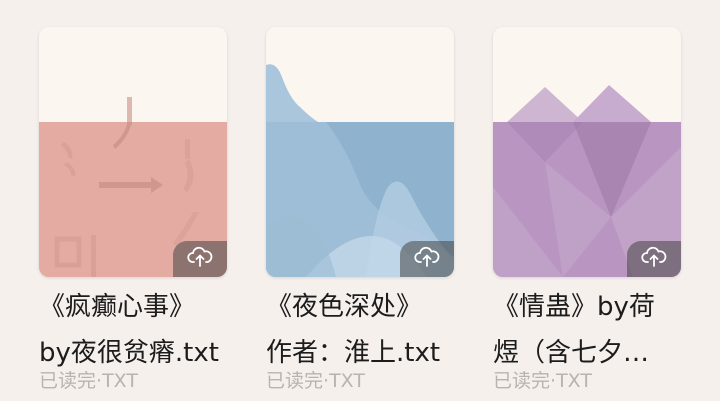 The image size is (720, 401). I want to click on book-title-line-1: 《夜色深处》, so click(344, 307).